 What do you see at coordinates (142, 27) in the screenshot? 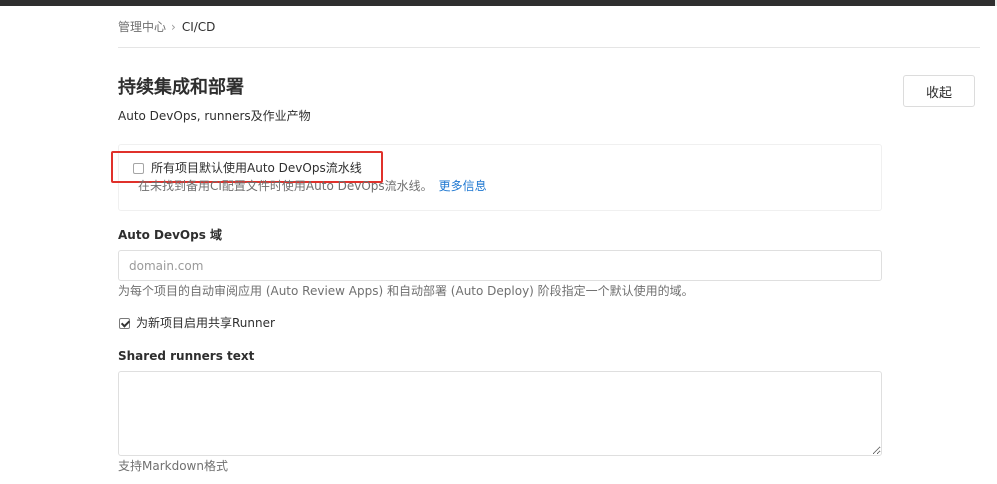
I see `breadcrumb-admin-link: 管理中心` at bounding box center [142, 27].